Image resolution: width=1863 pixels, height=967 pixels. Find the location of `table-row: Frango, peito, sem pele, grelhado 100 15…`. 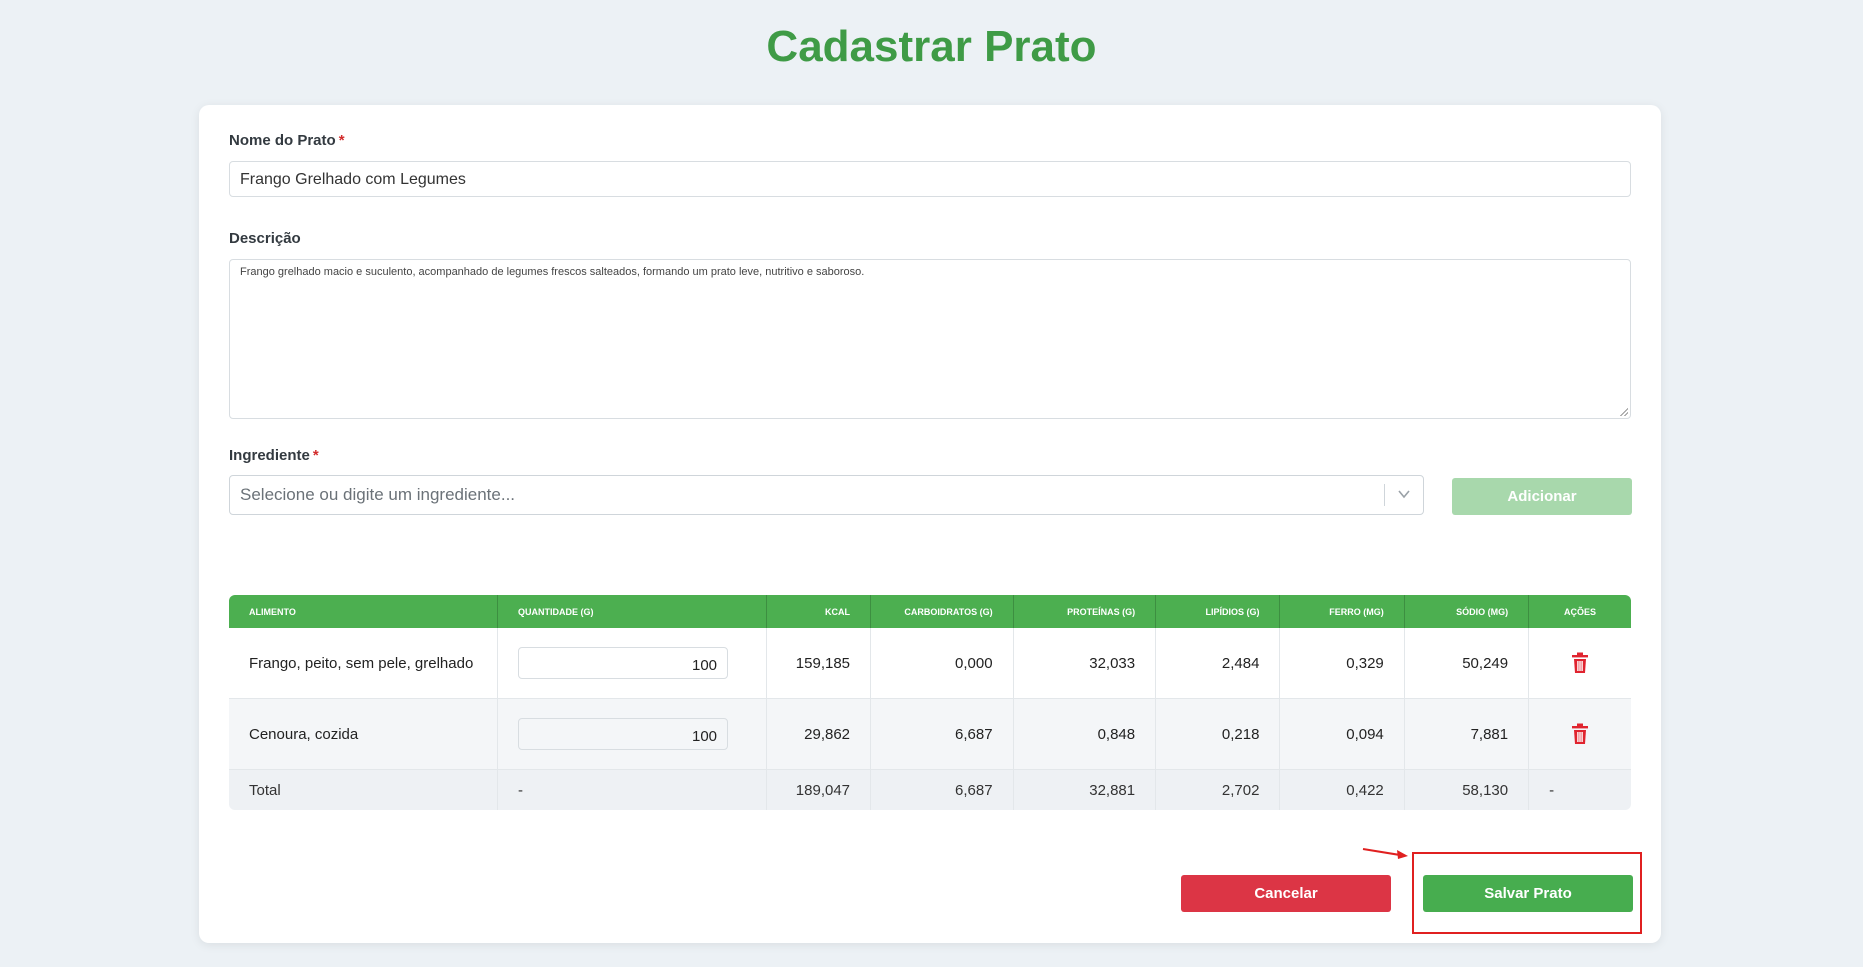

table-row: Frango, peito, sem pele, grelhado 100 15… is located at coordinates (930, 663).